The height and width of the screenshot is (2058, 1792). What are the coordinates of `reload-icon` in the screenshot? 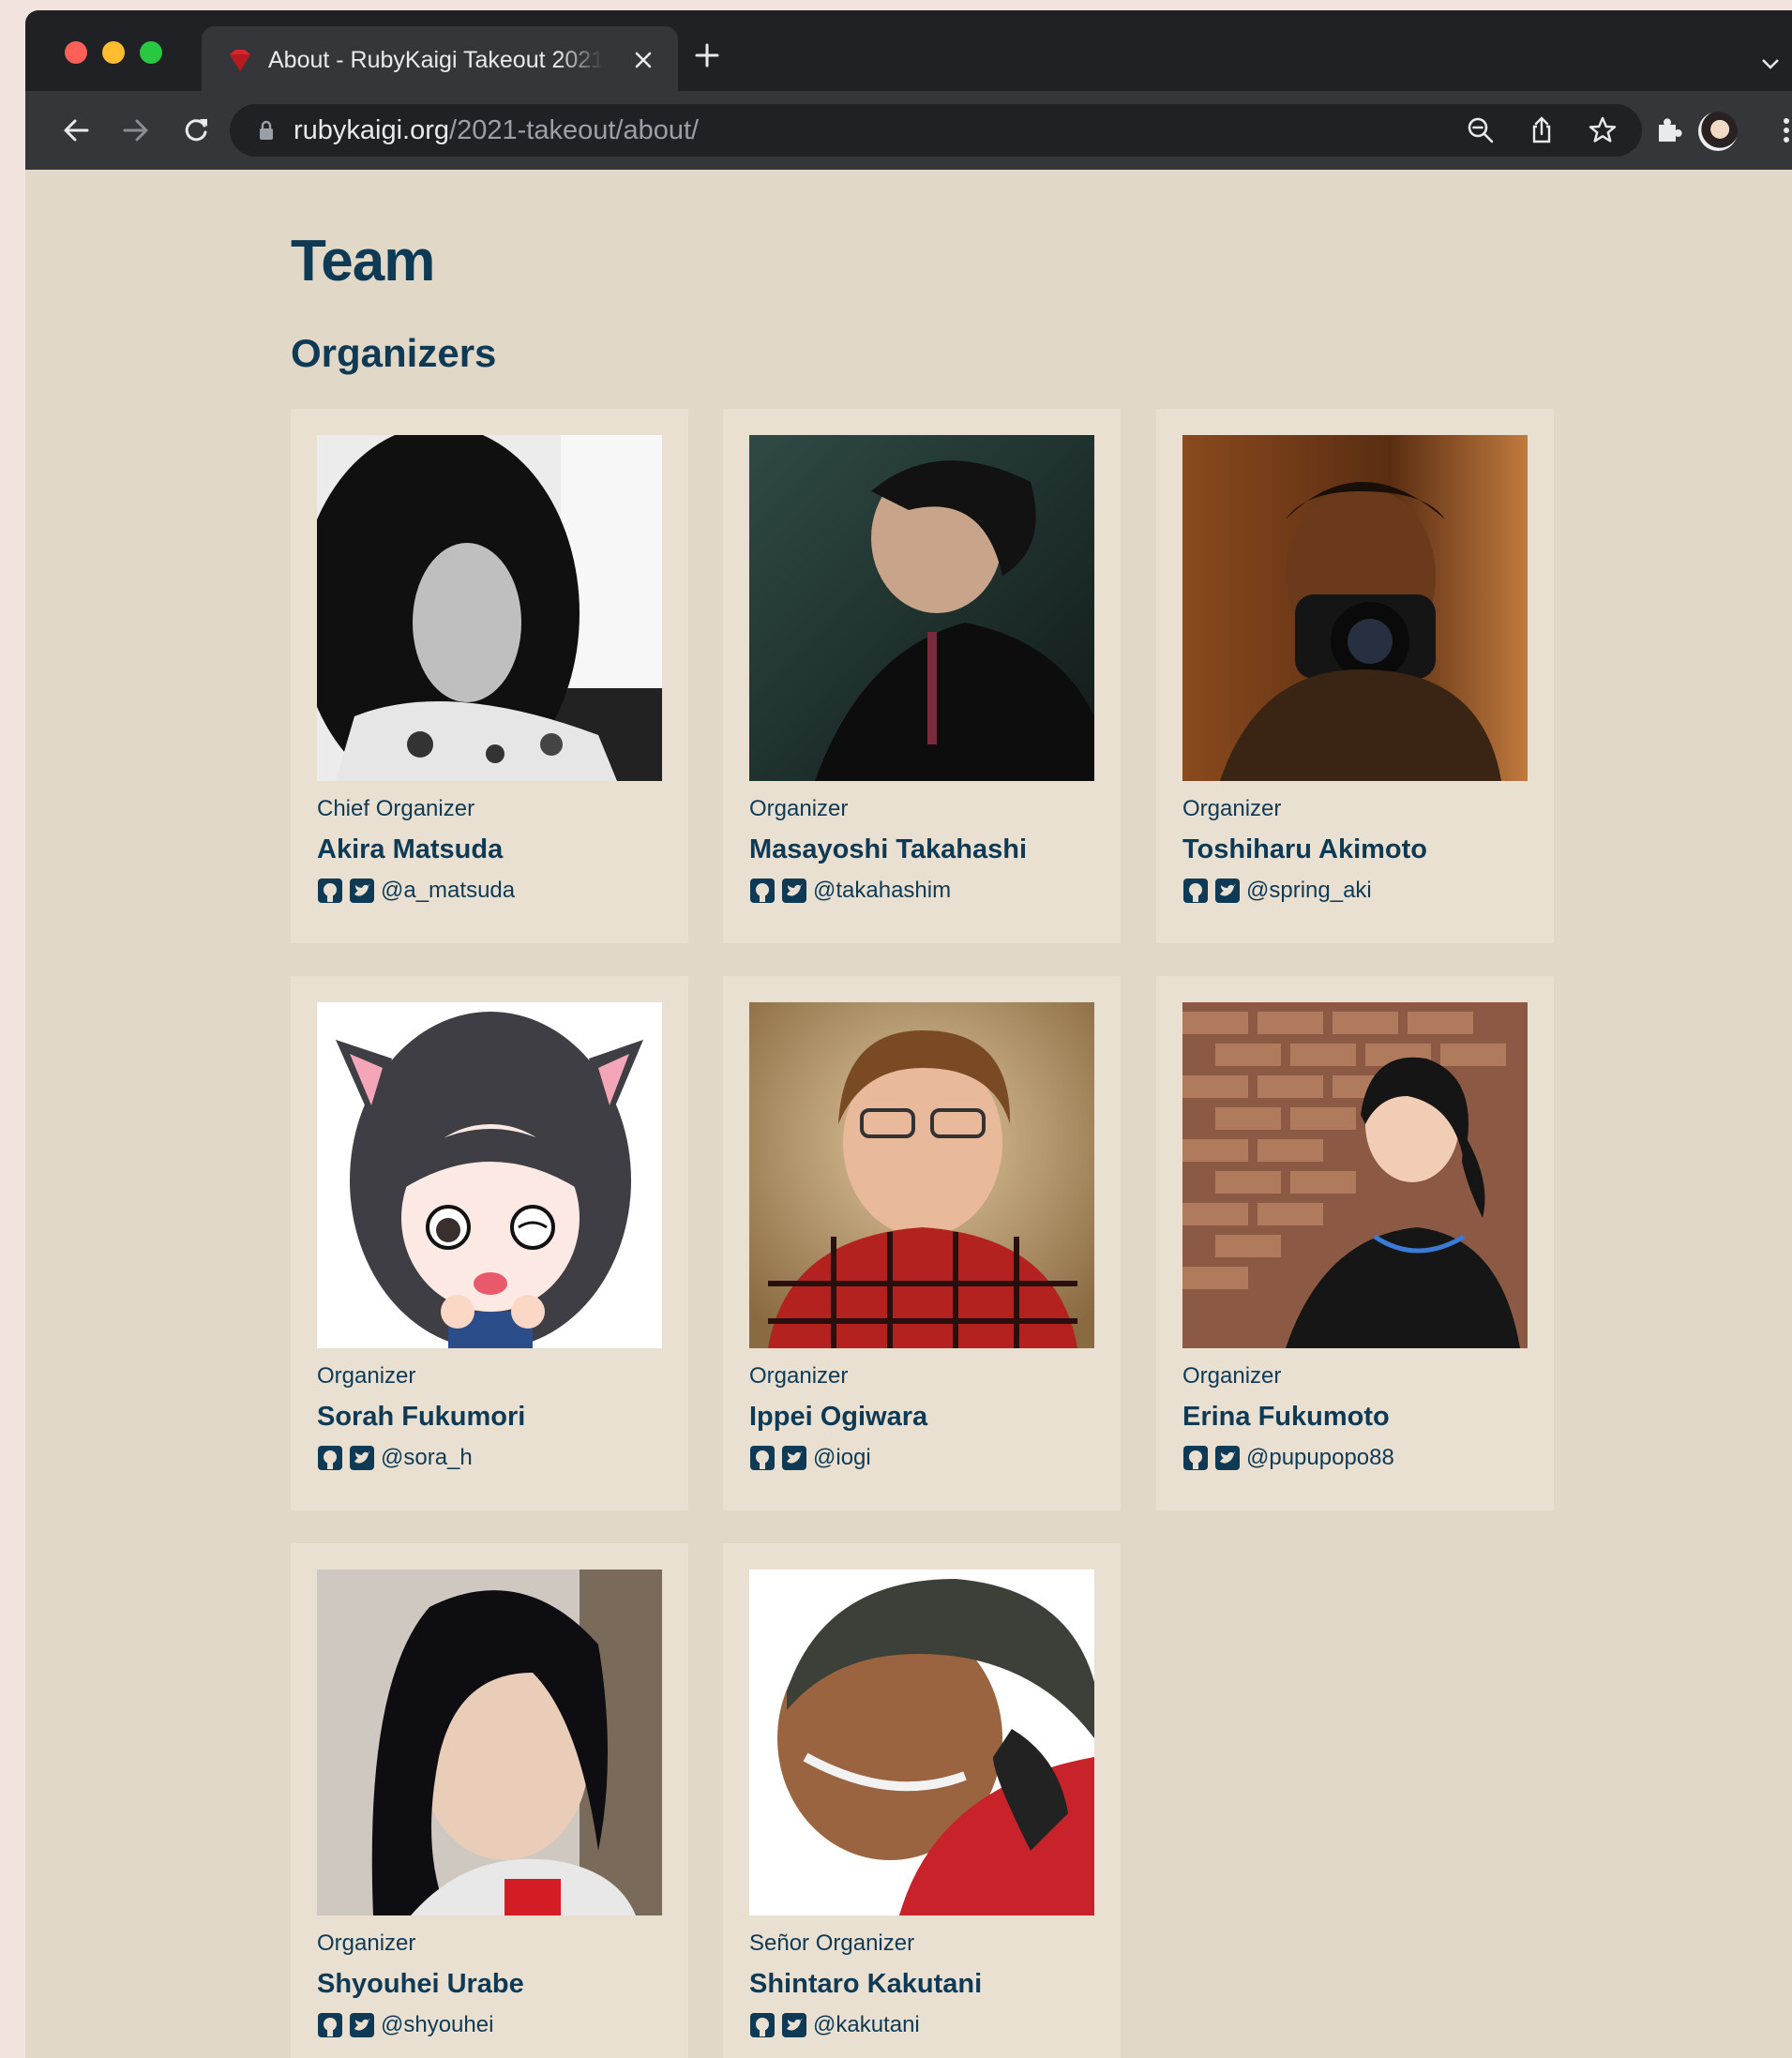 It's located at (196, 130).